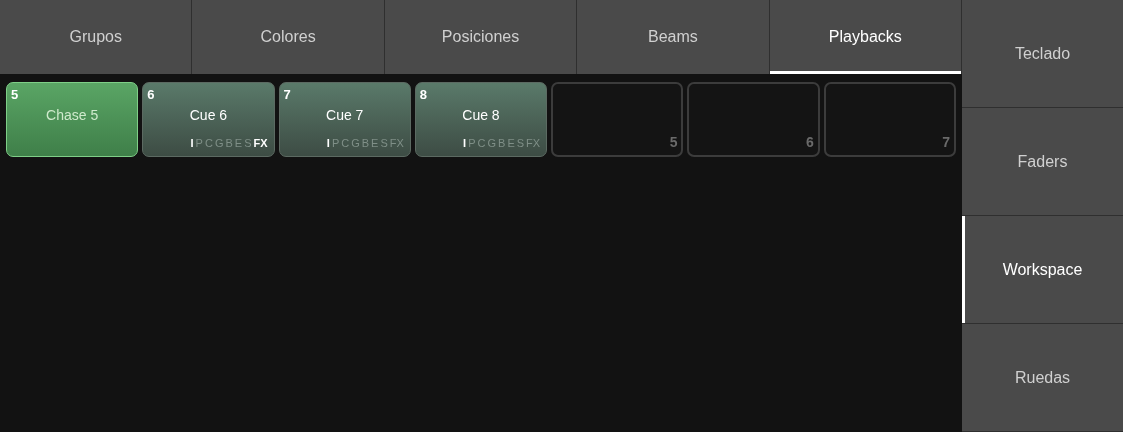  I want to click on playback-button: 5 Chase 5, so click(72, 119).